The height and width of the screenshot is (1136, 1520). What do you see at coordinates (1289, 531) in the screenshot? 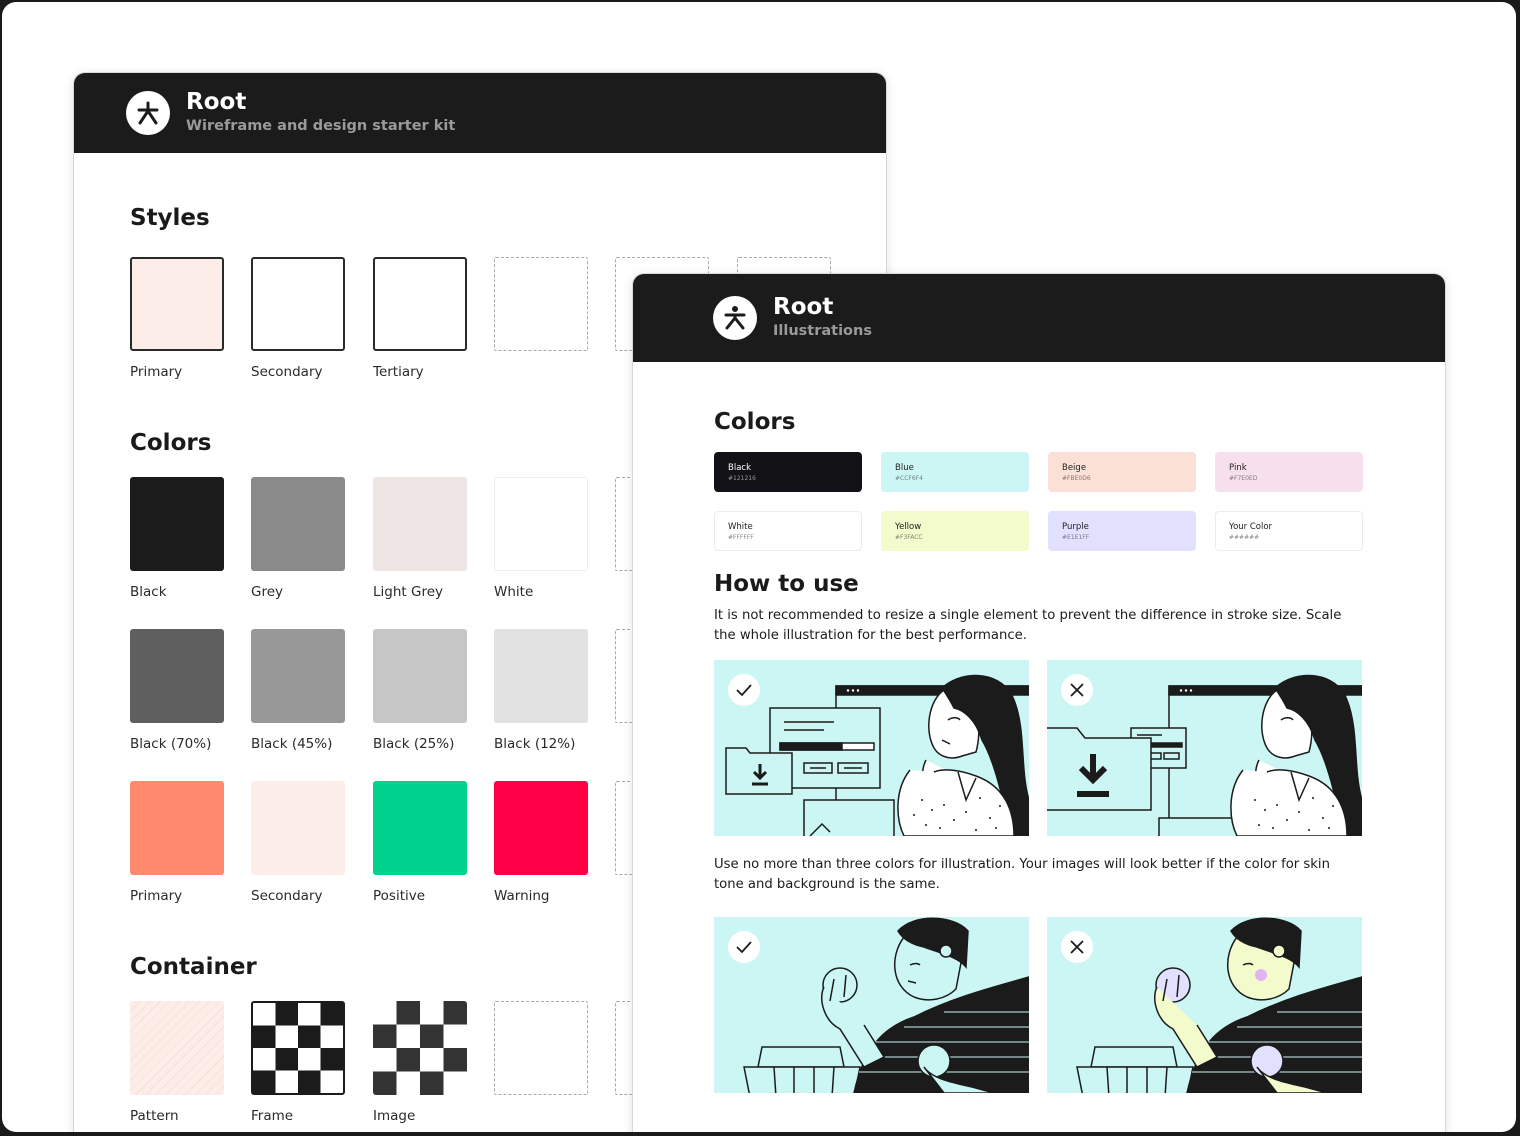
I see `palette-swatch-your-color: Your Color ######` at bounding box center [1289, 531].